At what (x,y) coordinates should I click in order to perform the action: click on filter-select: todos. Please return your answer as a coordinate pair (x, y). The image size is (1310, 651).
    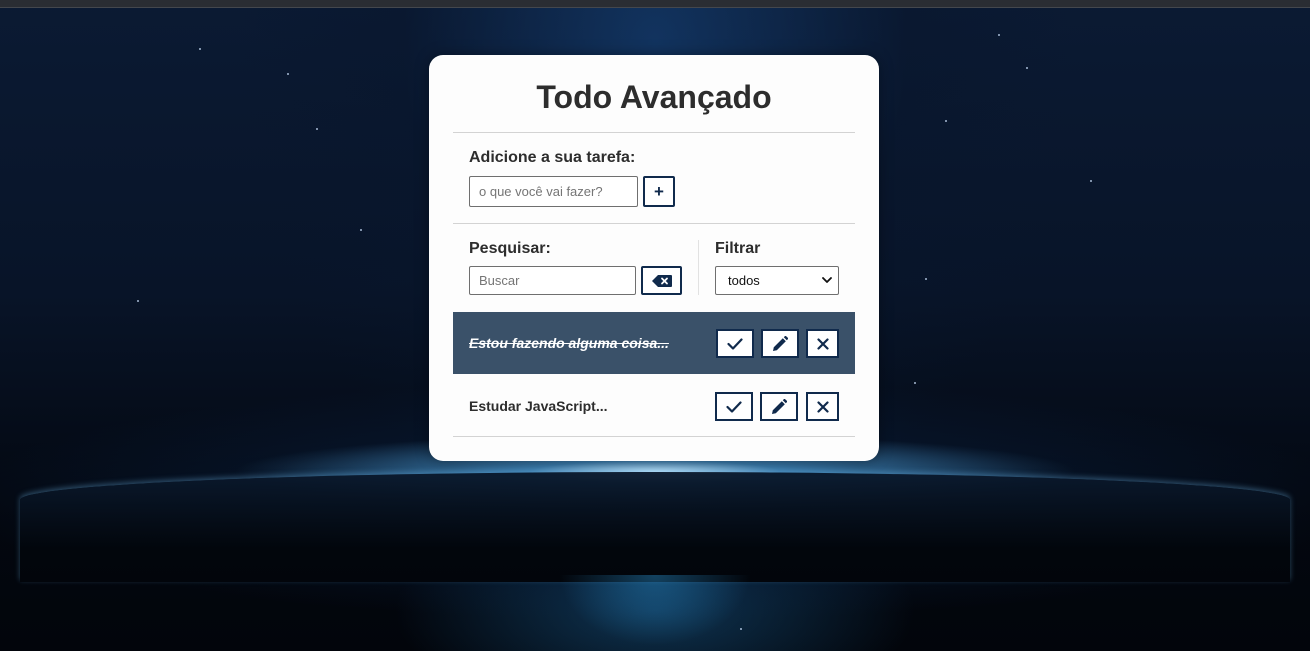
    Looking at the image, I should click on (777, 280).